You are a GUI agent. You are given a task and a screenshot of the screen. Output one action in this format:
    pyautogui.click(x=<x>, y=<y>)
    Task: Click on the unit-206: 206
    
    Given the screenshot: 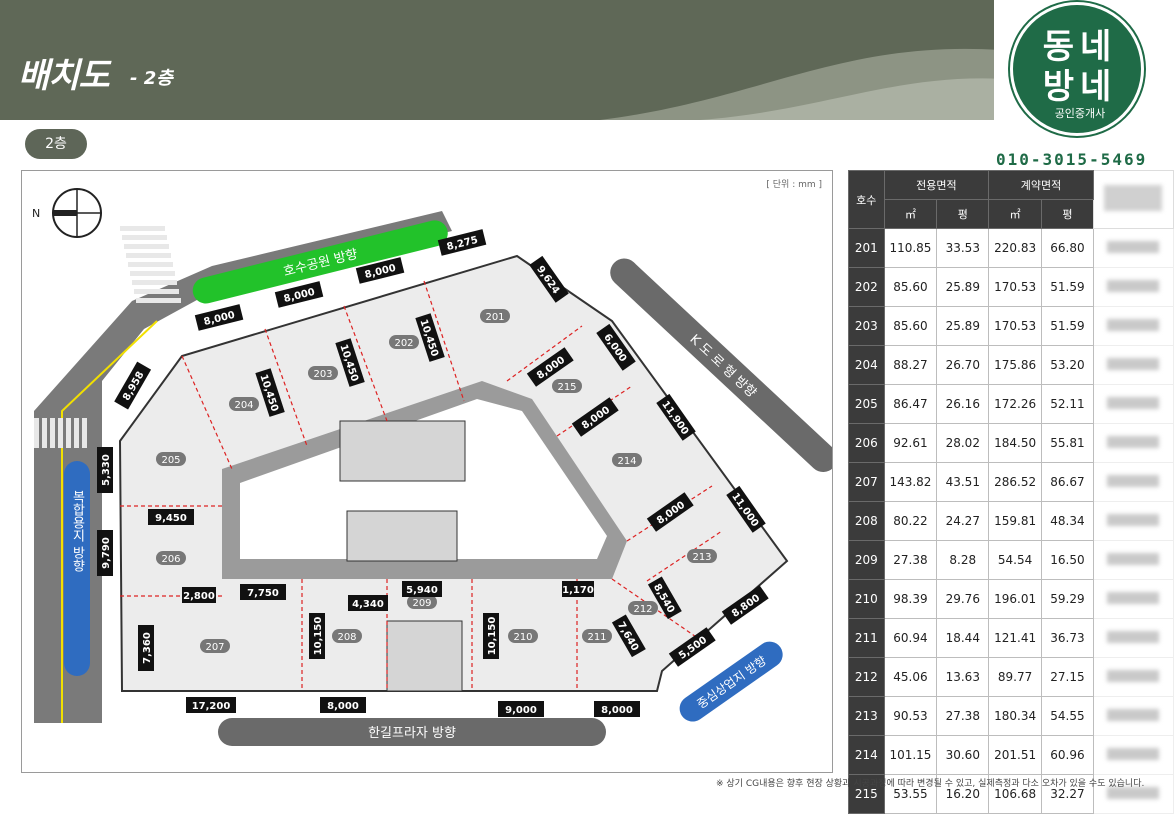 What is the action you would take?
    pyautogui.click(x=171, y=558)
    